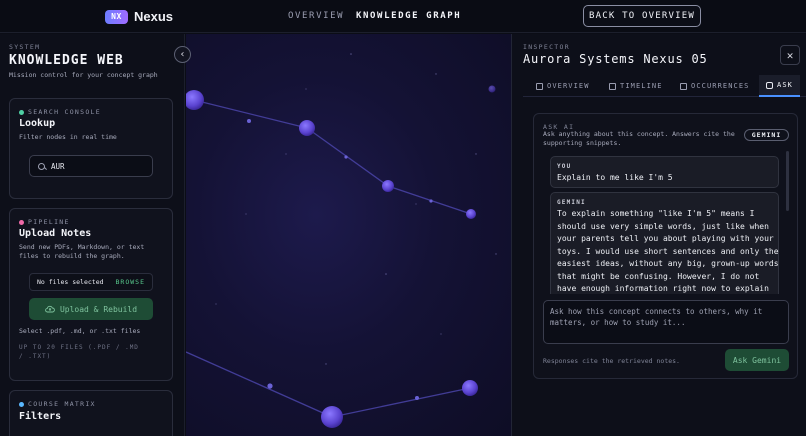 Image resolution: width=806 pixels, height=436 pixels. Describe the element at coordinates (769, 85) in the screenshot. I see `chat-icon` at that location.